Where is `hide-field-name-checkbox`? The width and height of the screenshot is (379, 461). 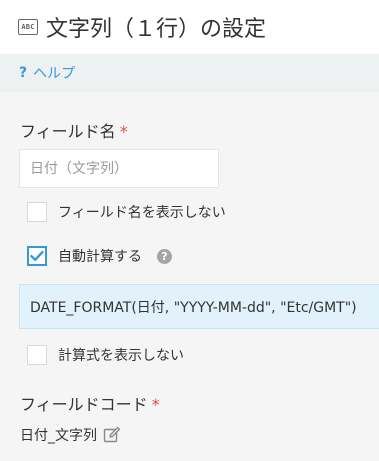
hide-field-name-checkbox is located at coordinates (37, 212).